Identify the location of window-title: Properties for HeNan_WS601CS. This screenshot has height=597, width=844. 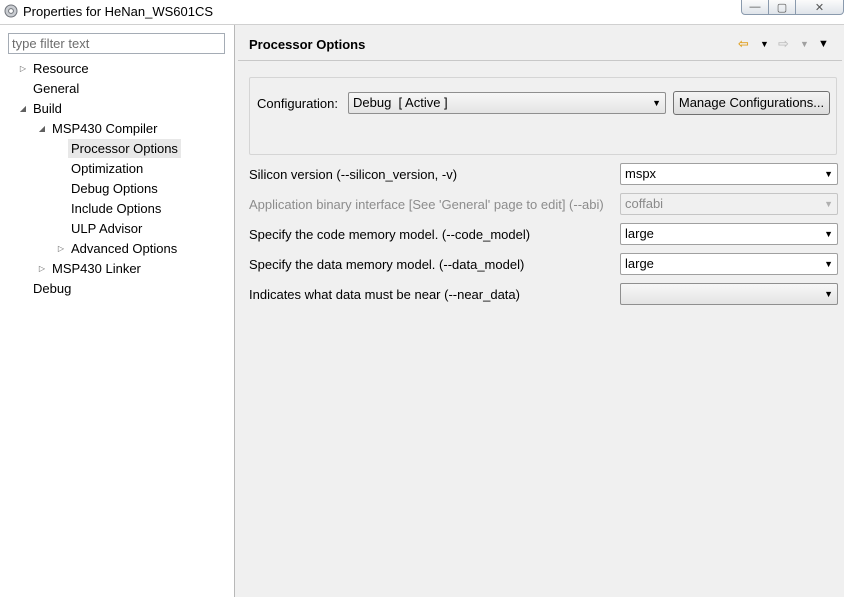
(118, 11).